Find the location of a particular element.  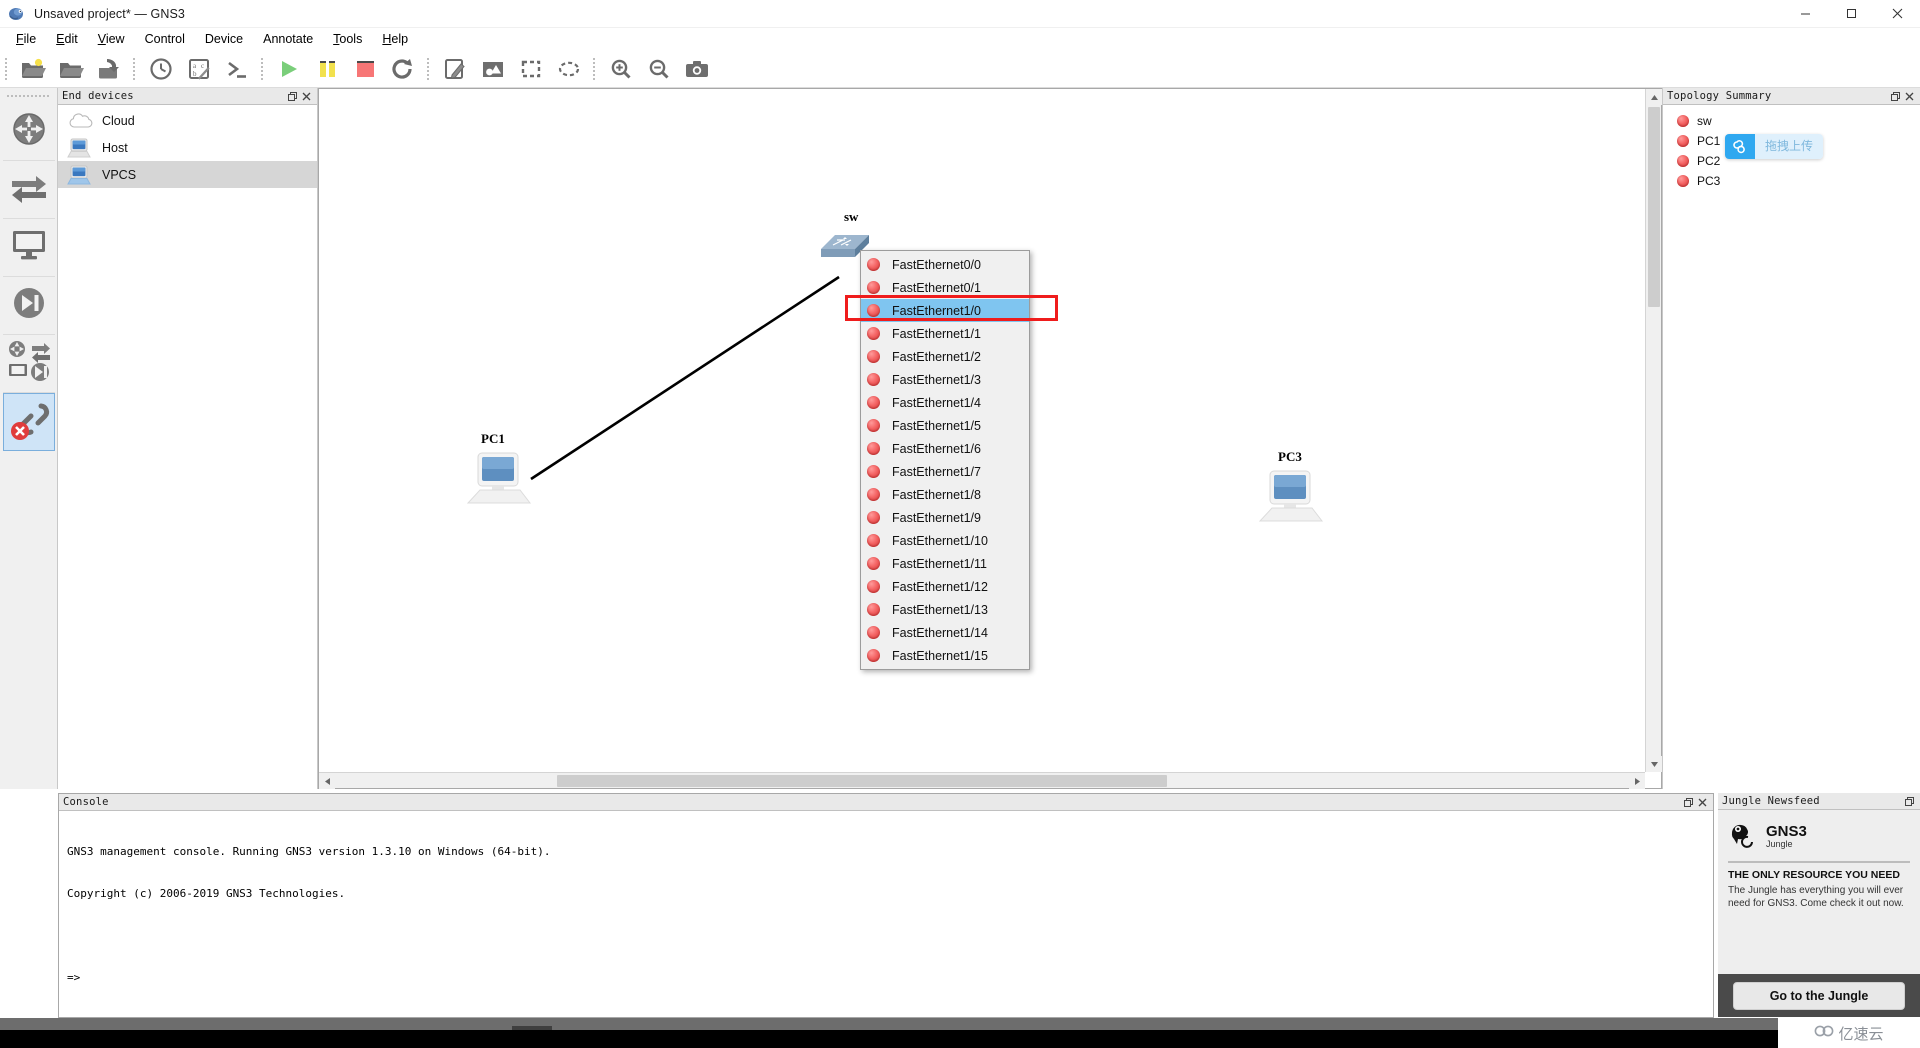

menu-annotate: Annotate is located at coordinates (288, 39).